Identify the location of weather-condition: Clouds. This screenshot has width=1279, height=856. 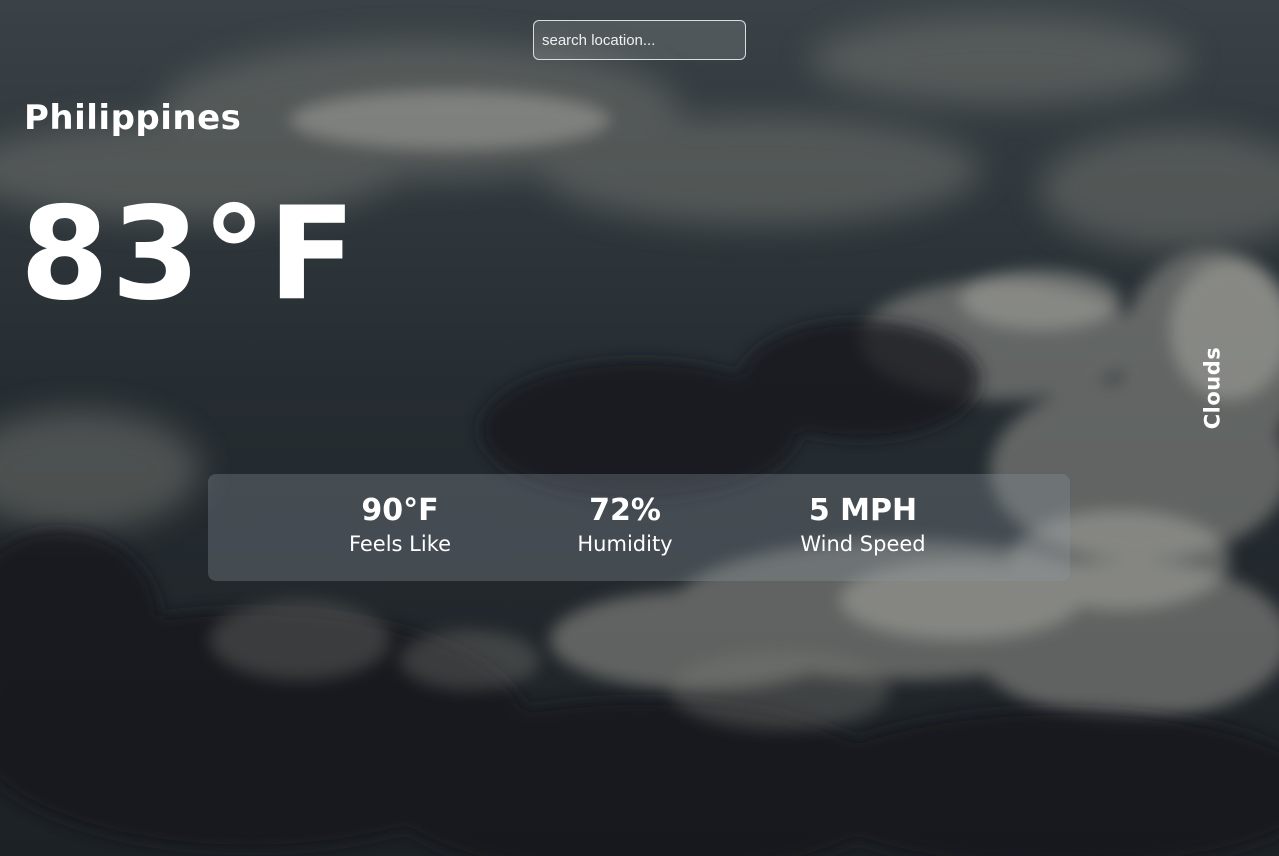
(1212, 388).